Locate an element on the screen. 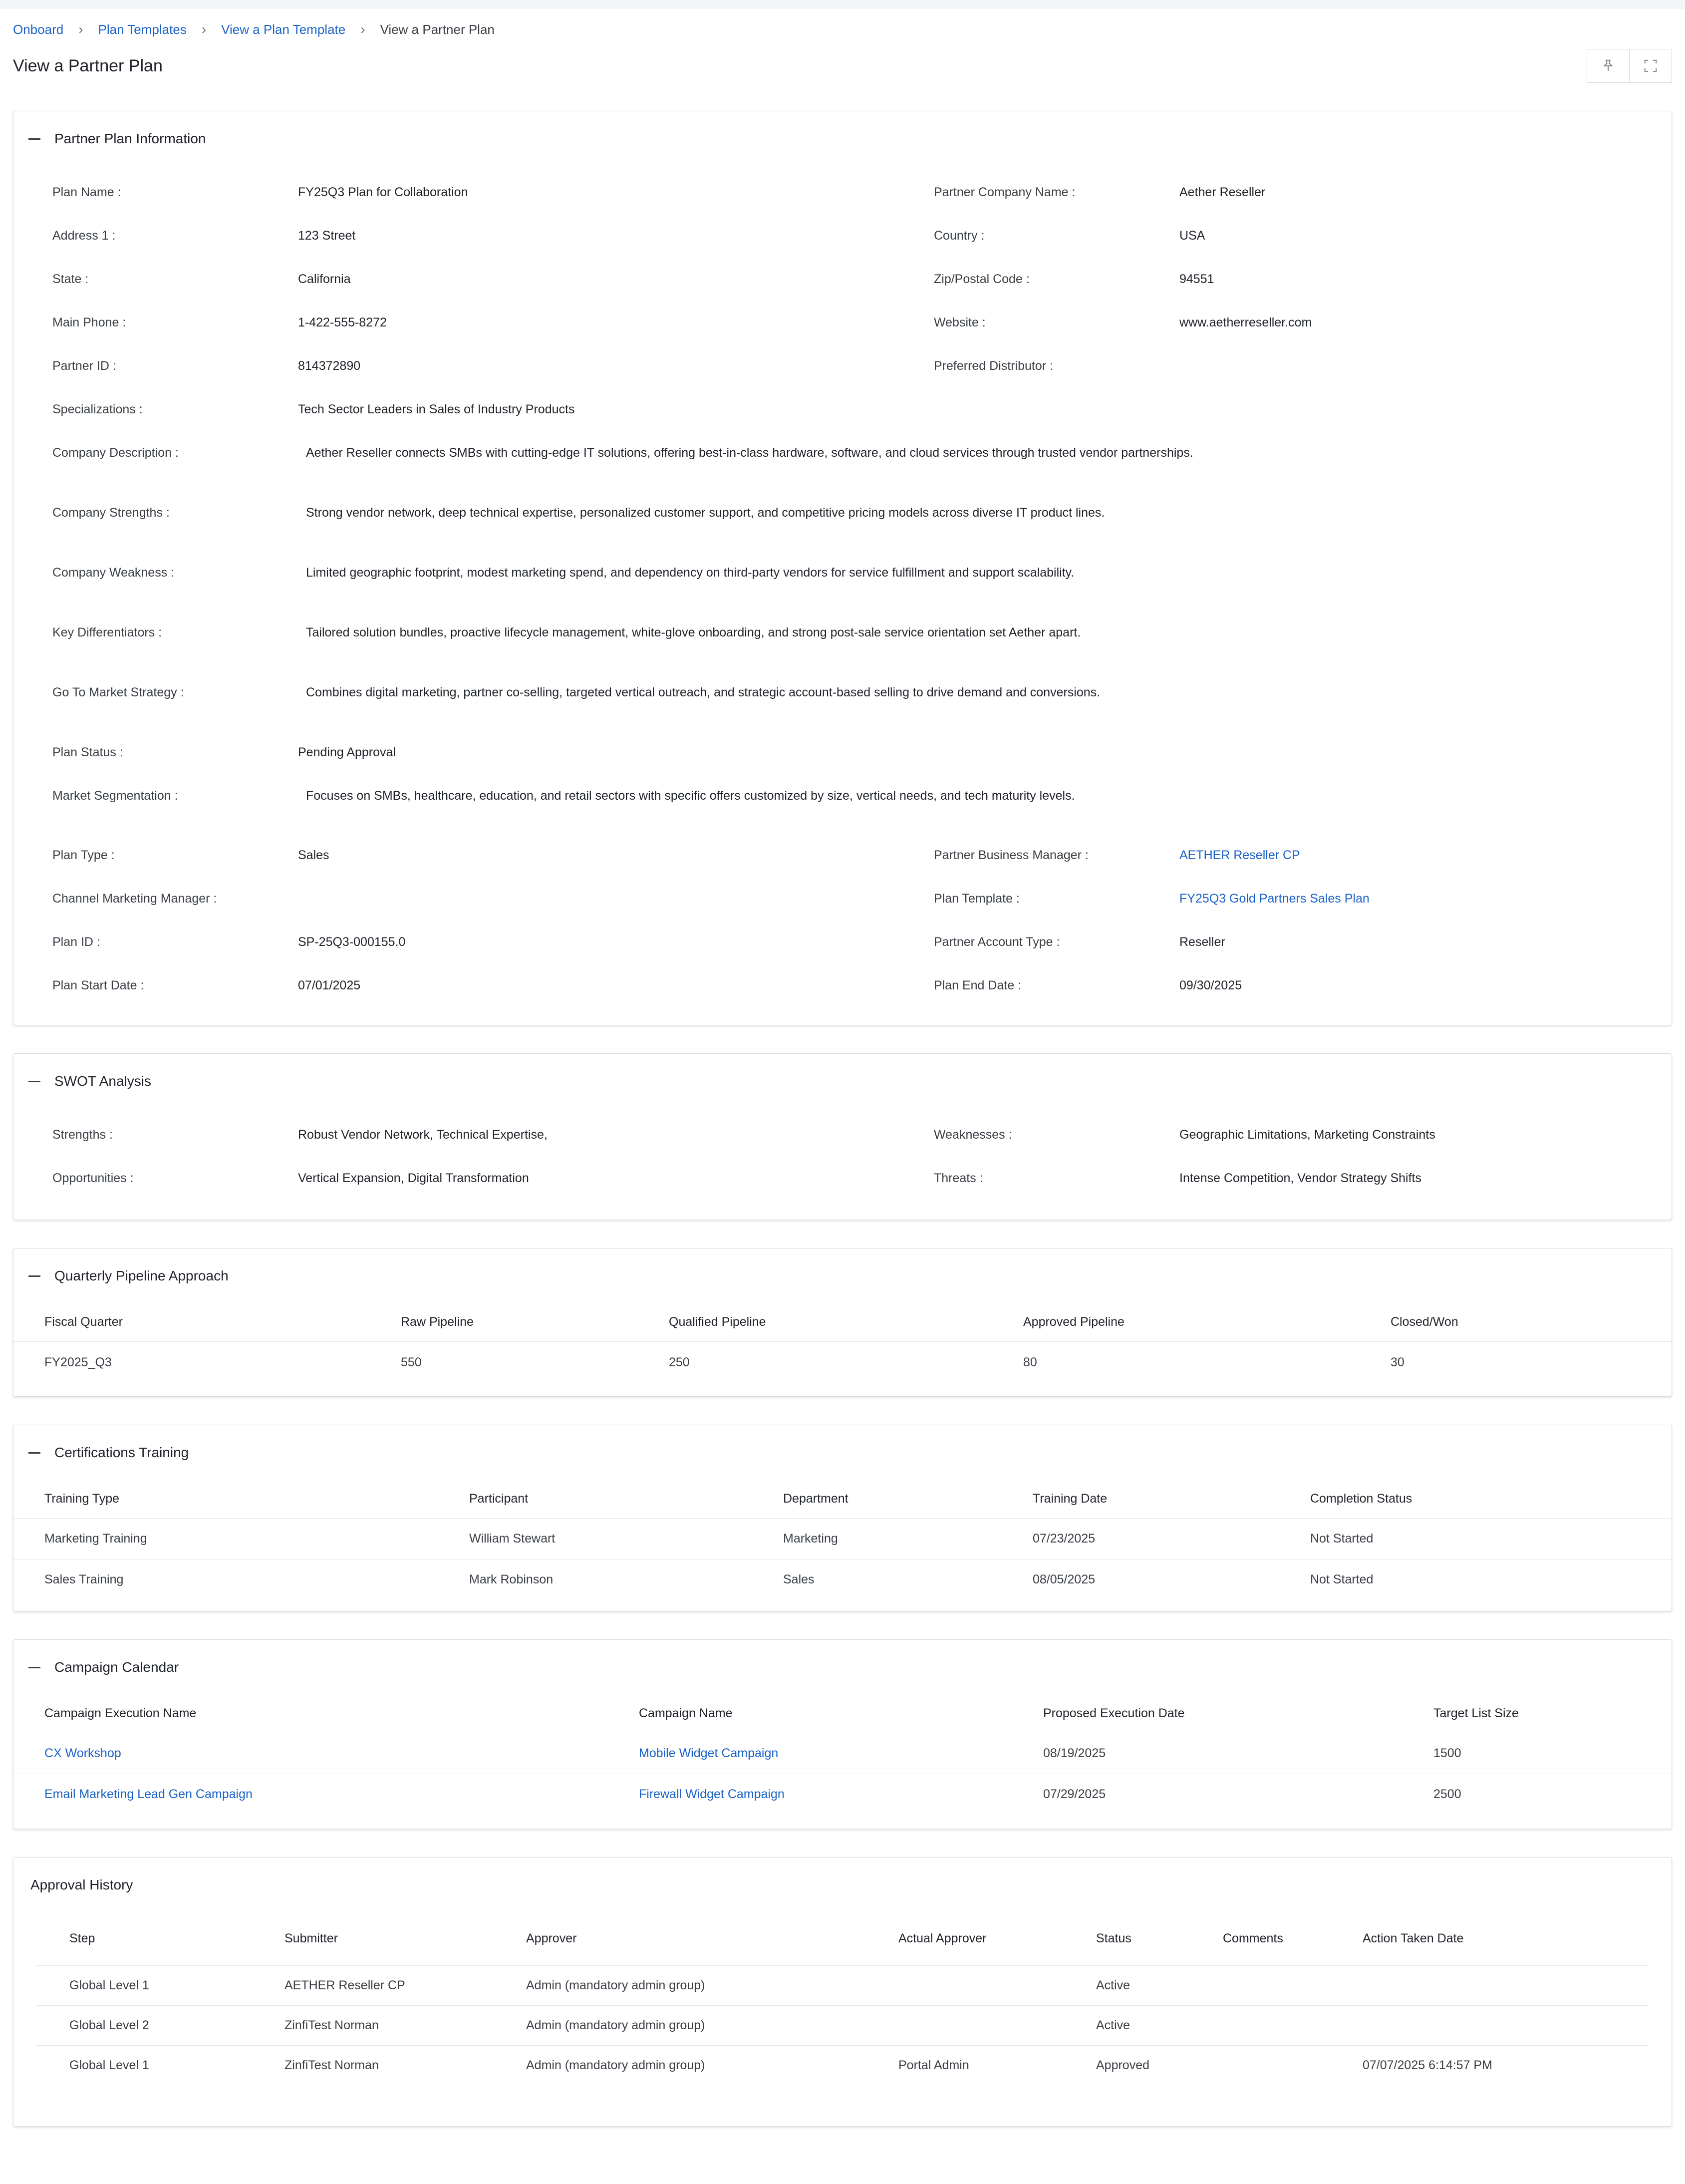 The height and width of the screenshot is (2184, 1685). column-header: Comments is located at coordinates (1253, 1938).